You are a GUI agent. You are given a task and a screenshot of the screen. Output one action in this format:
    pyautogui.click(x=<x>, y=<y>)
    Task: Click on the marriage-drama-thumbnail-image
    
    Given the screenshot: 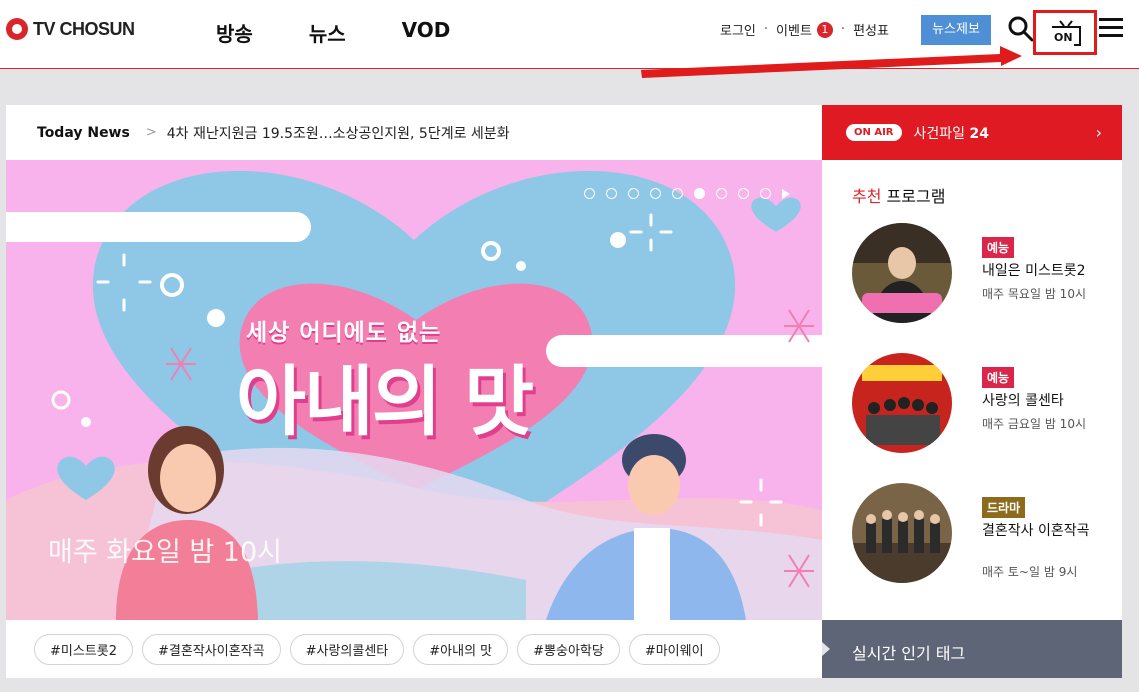 What is the action you would take?
    pyautogui.click(x=902, y=533)
    